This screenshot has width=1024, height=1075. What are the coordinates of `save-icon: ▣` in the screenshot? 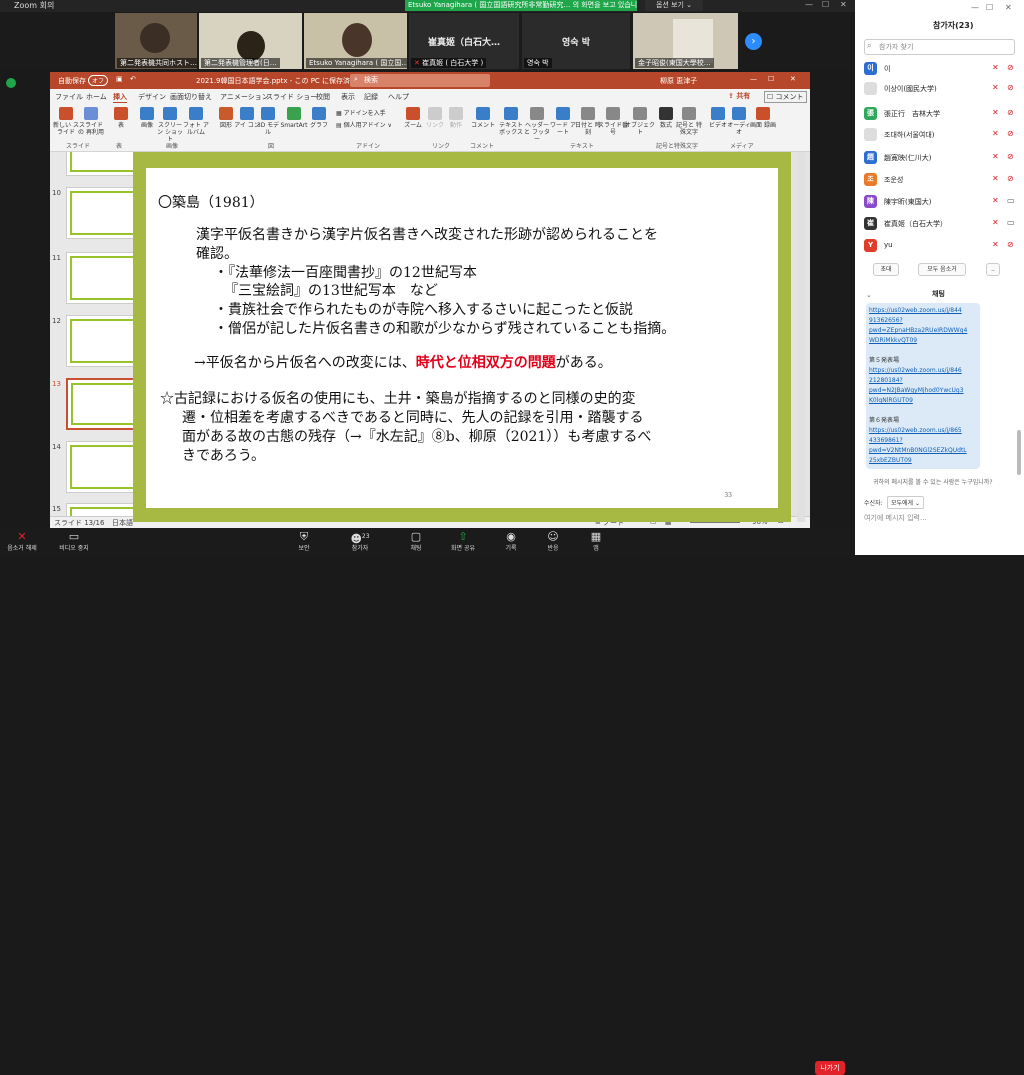 It's located at (119, 79).